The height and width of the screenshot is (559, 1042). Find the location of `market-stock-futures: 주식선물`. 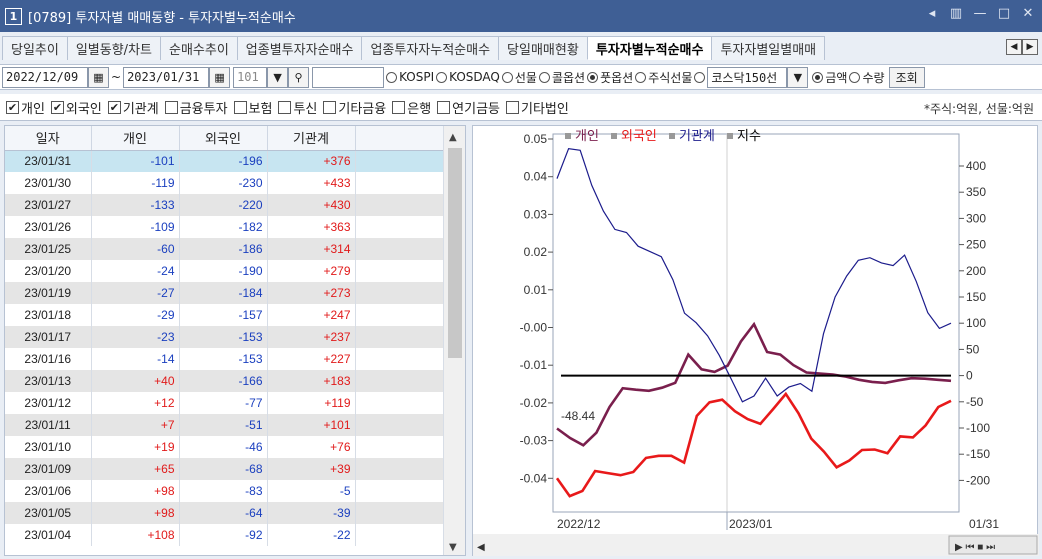

market-stock-futures: 주식선물 is located at coordinates (663, 77).